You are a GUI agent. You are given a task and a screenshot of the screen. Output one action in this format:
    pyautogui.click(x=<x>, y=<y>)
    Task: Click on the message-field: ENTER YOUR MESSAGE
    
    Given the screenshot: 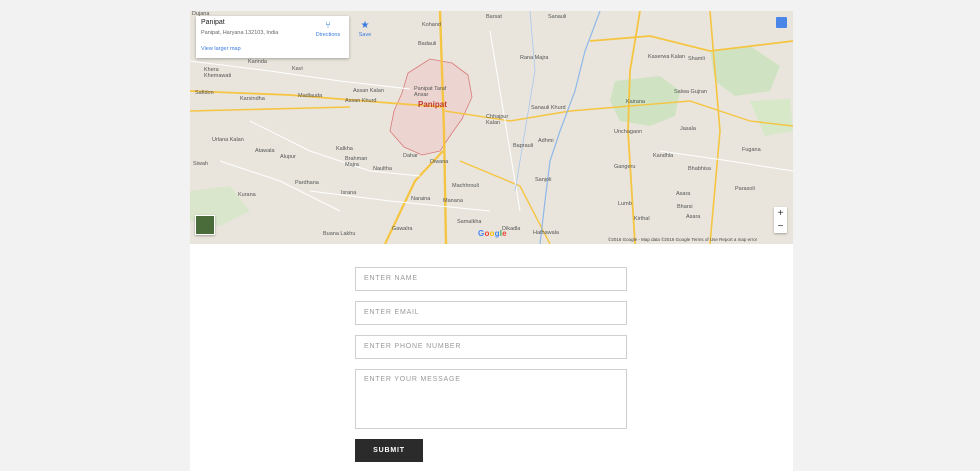 What is the action you would take?
    pyautogui.click(x=491, y=399)
    